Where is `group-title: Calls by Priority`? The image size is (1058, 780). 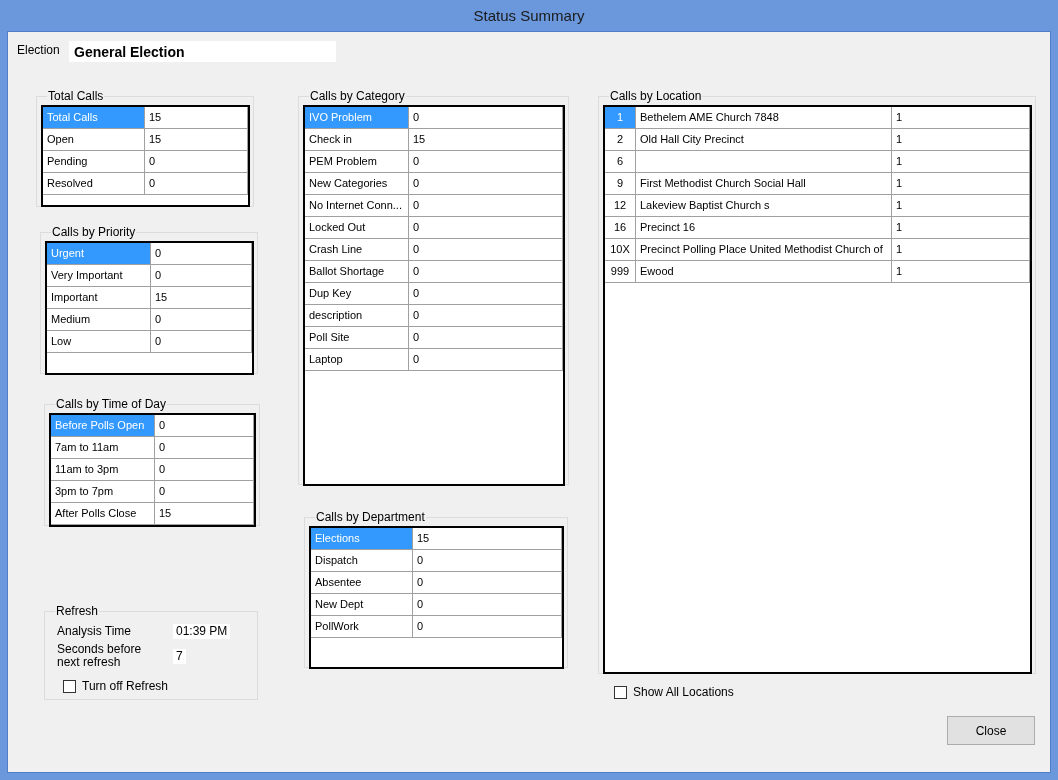
group-title: Calls by Priority is located at coordinates (94, 232).